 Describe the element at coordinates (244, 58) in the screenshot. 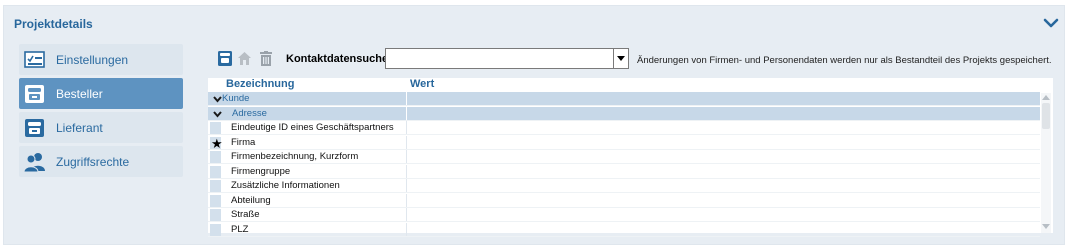

I see `home-icon` at that location.